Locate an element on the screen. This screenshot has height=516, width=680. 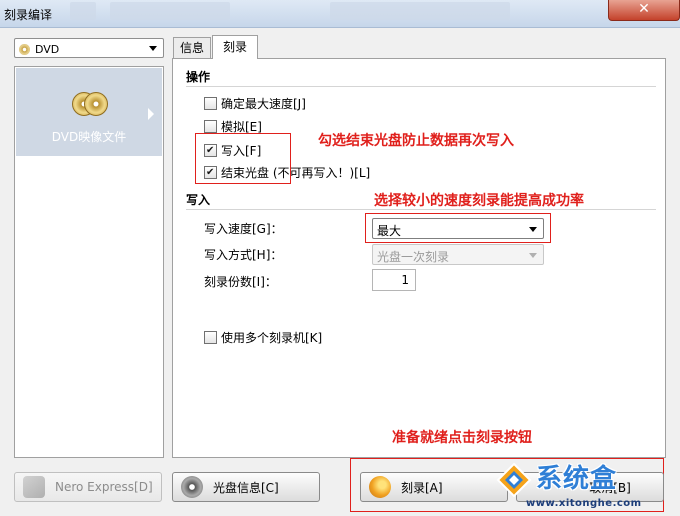
burn-button: 刻录[A] is located at coordinates (434, 487).